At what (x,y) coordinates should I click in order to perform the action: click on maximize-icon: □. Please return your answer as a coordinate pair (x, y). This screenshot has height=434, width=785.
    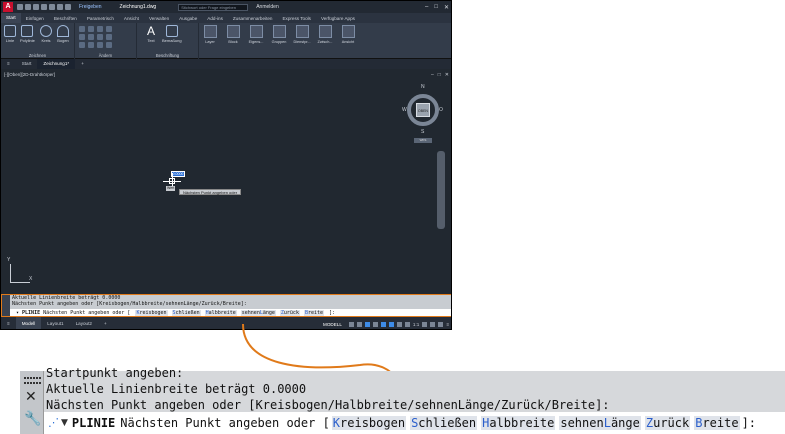
    Looking at the image, I should click on (436, 7).